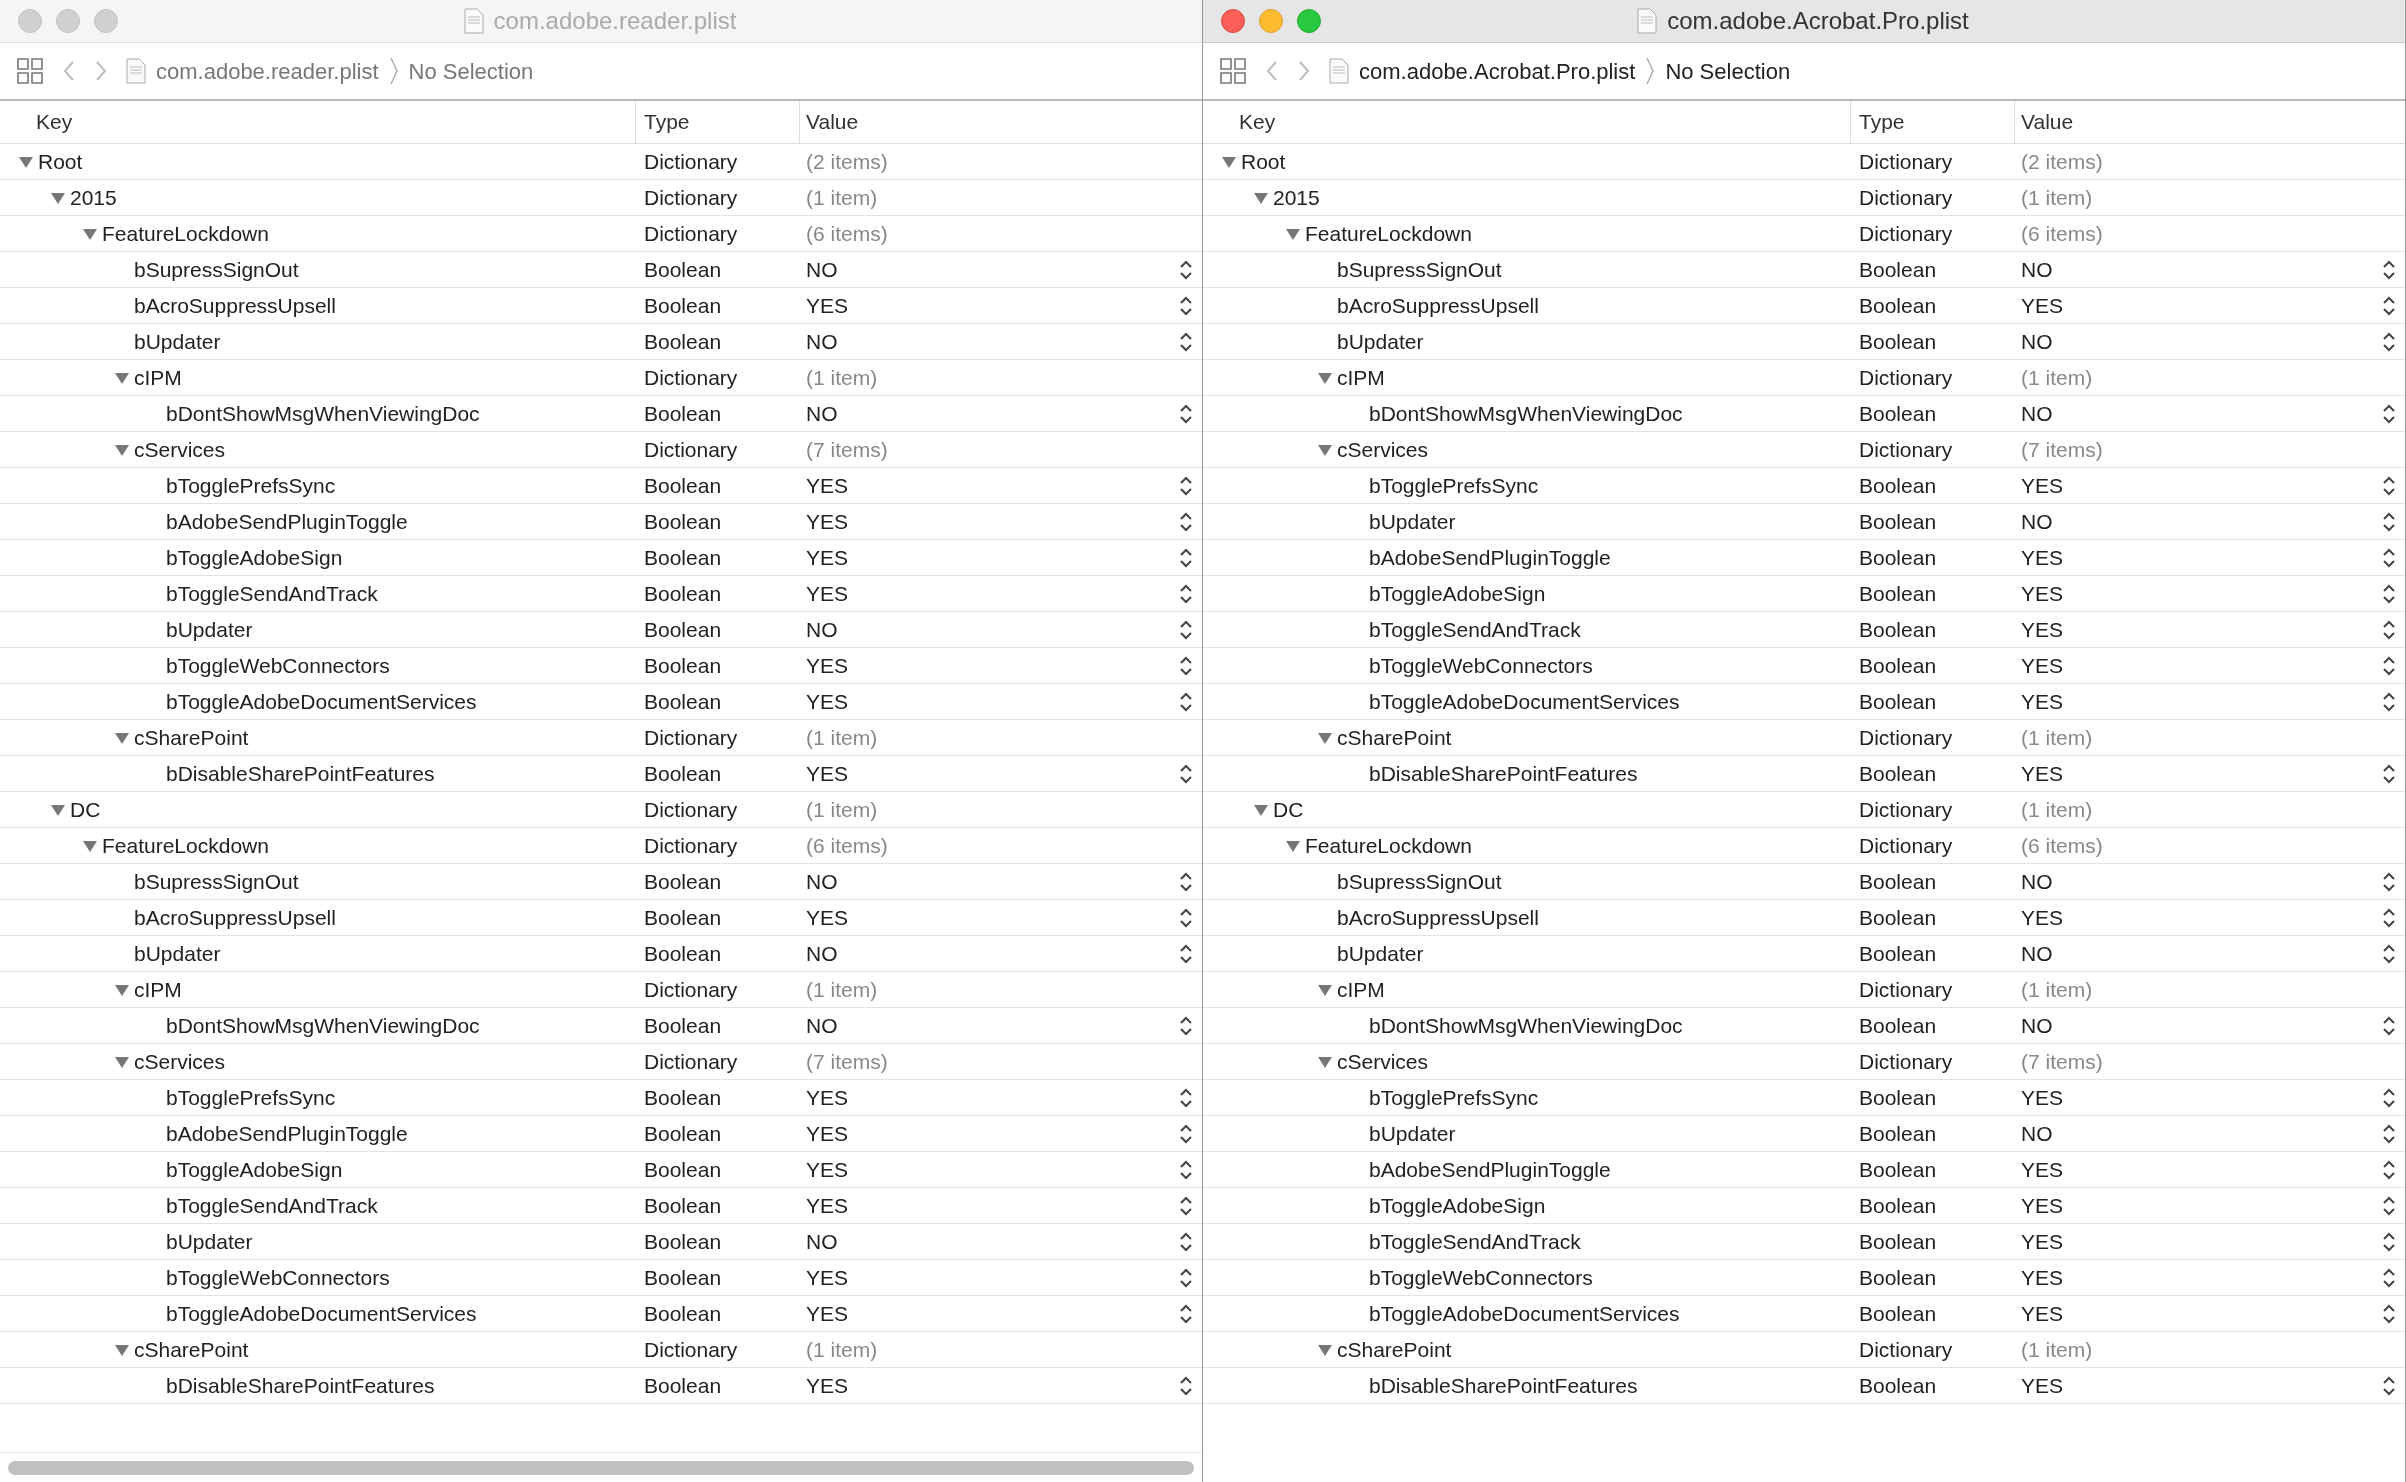  Describe the element at coordinates (93, 197) in the screenshot. I see `key-text: 2015` at that location.